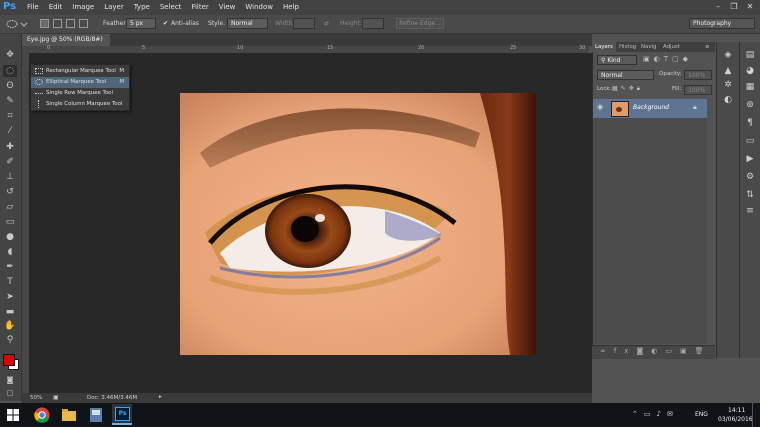 This screenshot has width=760, height=427. I want to click on antialias-checkbox: ✔, so click(165, 23).